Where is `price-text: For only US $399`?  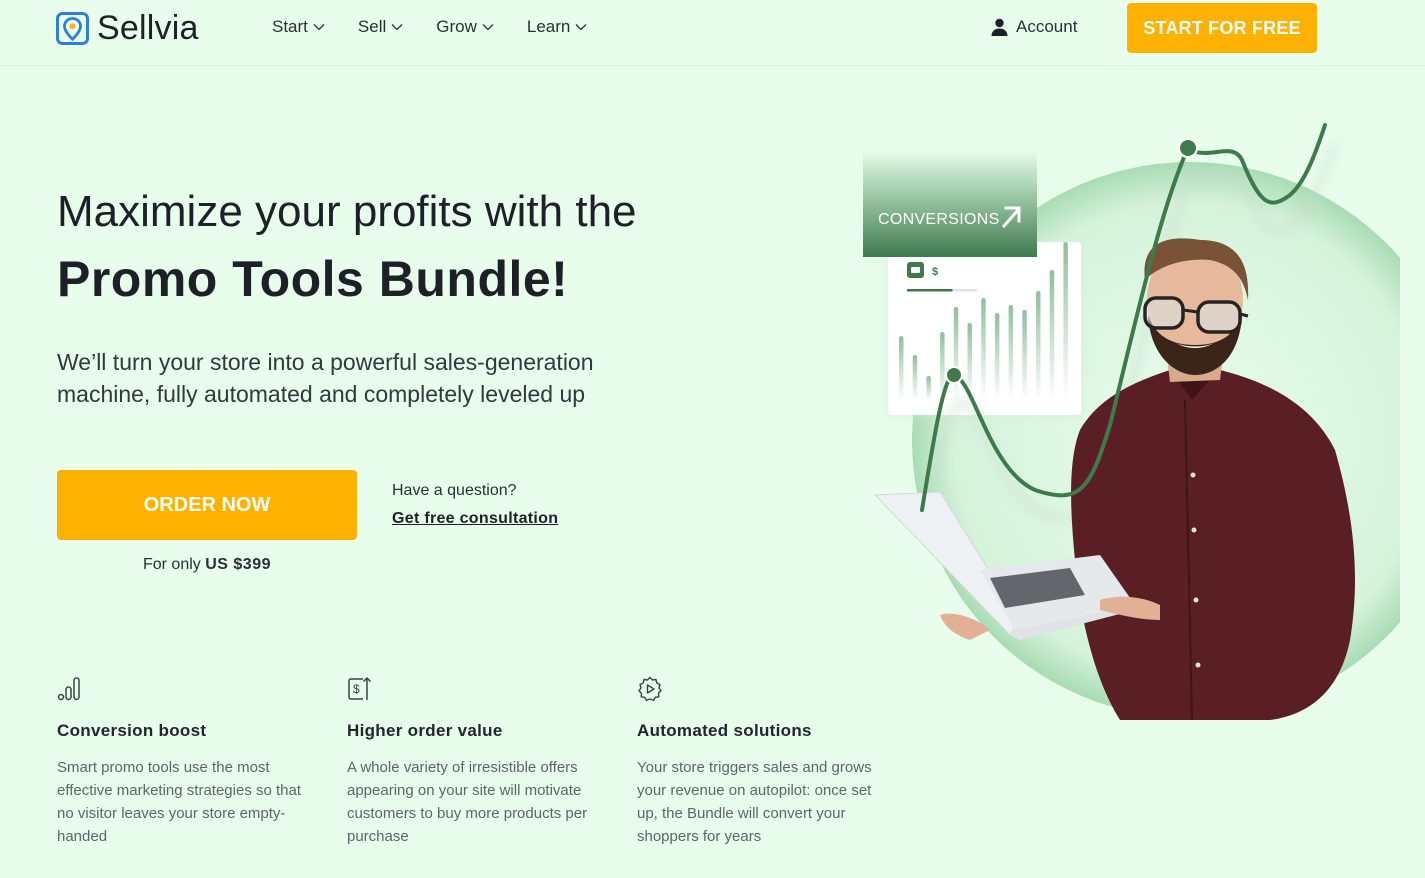 price-text: For only US $399 is located at coordinates (207, 565).